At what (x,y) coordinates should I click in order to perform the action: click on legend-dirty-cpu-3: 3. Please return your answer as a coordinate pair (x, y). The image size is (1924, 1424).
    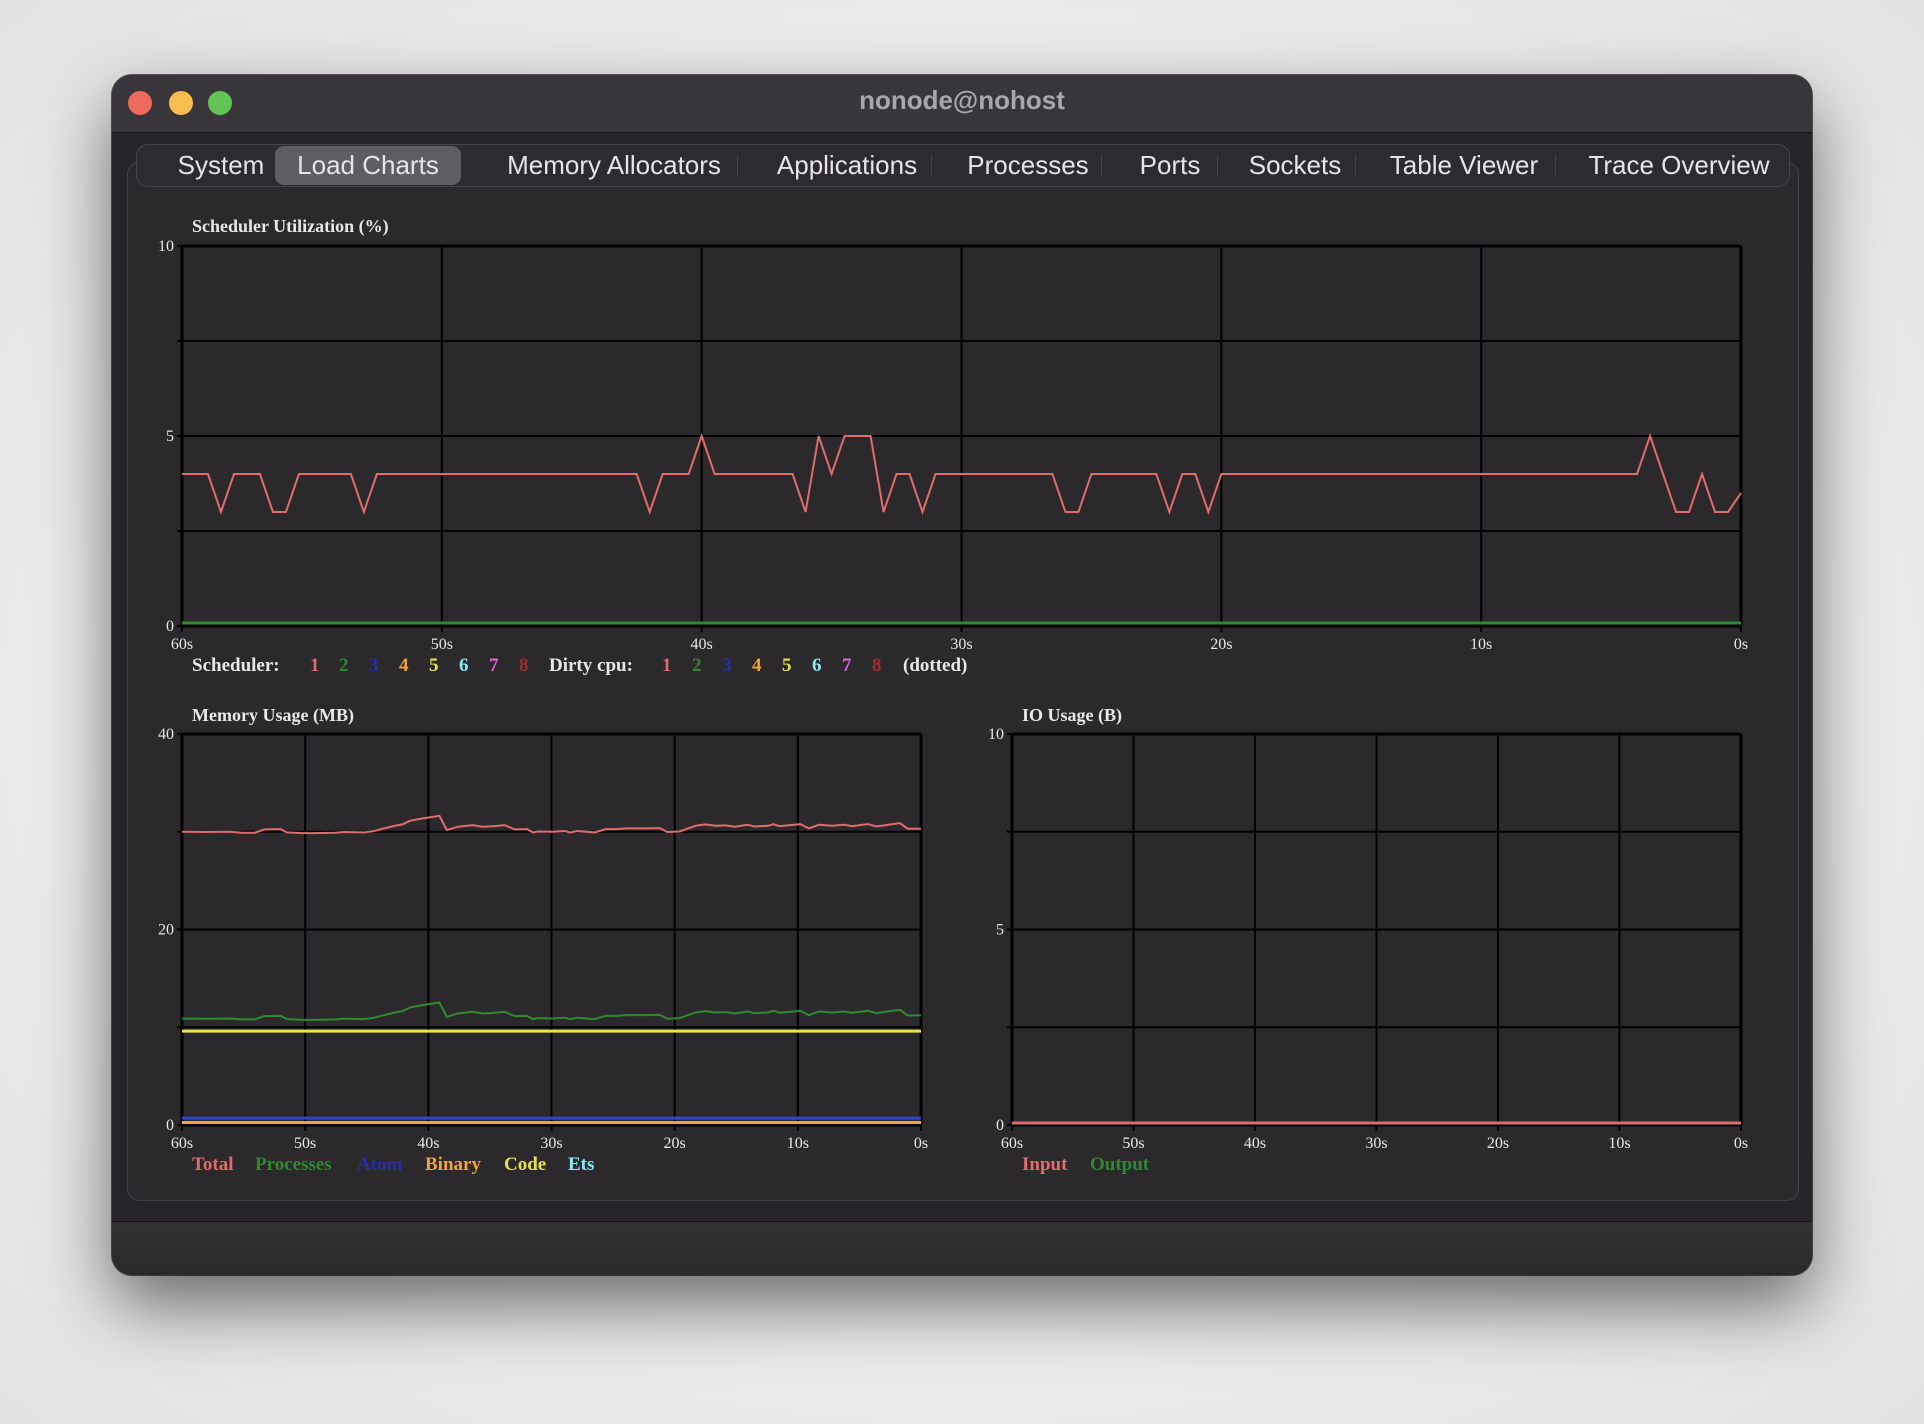
    Looking at the image, I should click on (727, 665).